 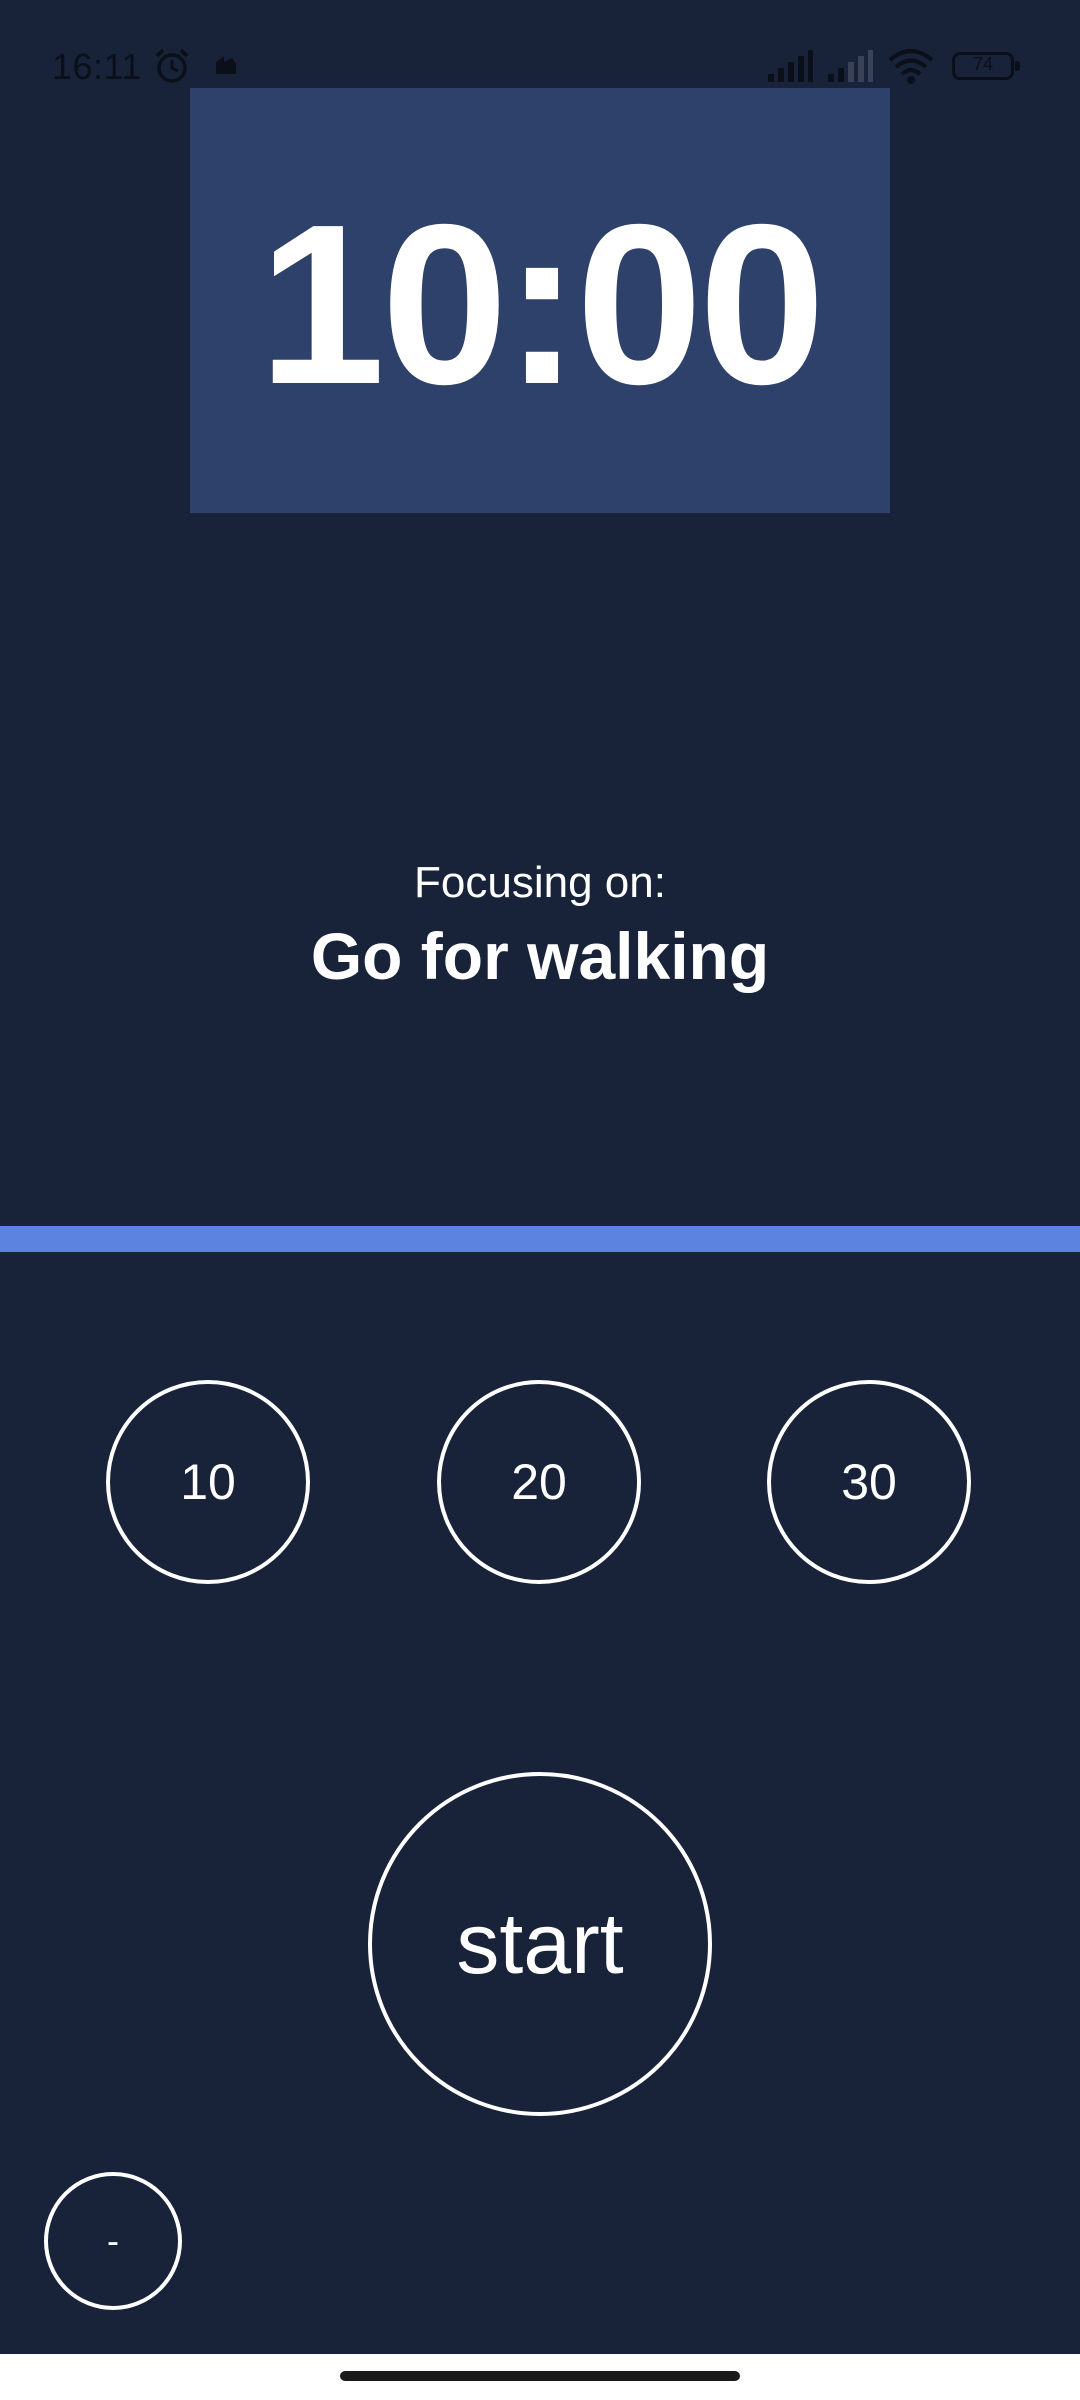 What do you see at coordinates (850, 66) in the screenshot?
I see `signal-icon-secondary` at bounding box center [850, 66].